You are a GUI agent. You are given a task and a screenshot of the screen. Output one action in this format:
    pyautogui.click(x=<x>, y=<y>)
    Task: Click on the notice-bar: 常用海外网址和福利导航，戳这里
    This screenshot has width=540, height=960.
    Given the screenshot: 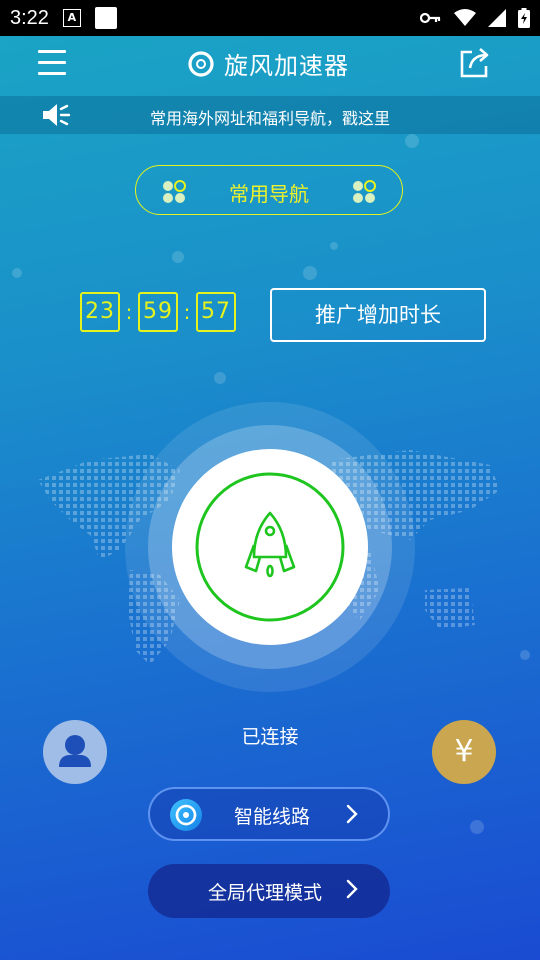 What is the action you would take?
    pyautogui.click(x=270, y=115)
    